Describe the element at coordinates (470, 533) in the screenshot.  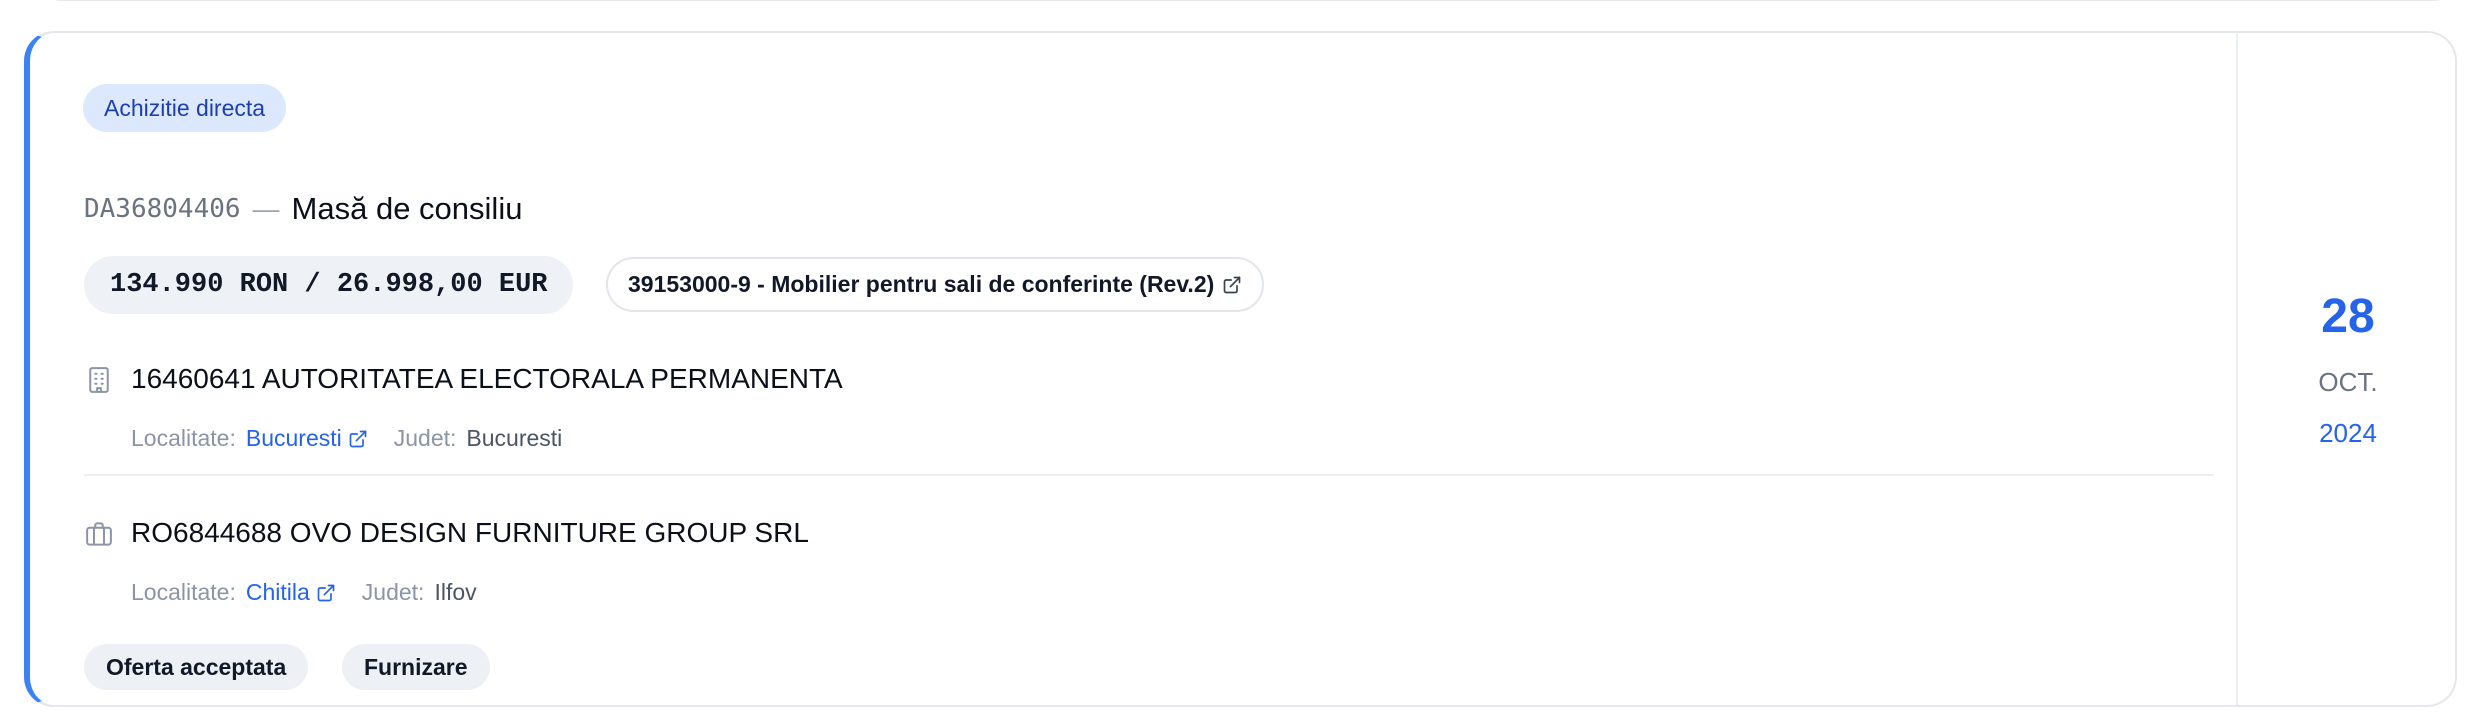
I see `supplier-name: RO6844688 OVO DESIGN FURNITURE GROUP SRL` at that location.